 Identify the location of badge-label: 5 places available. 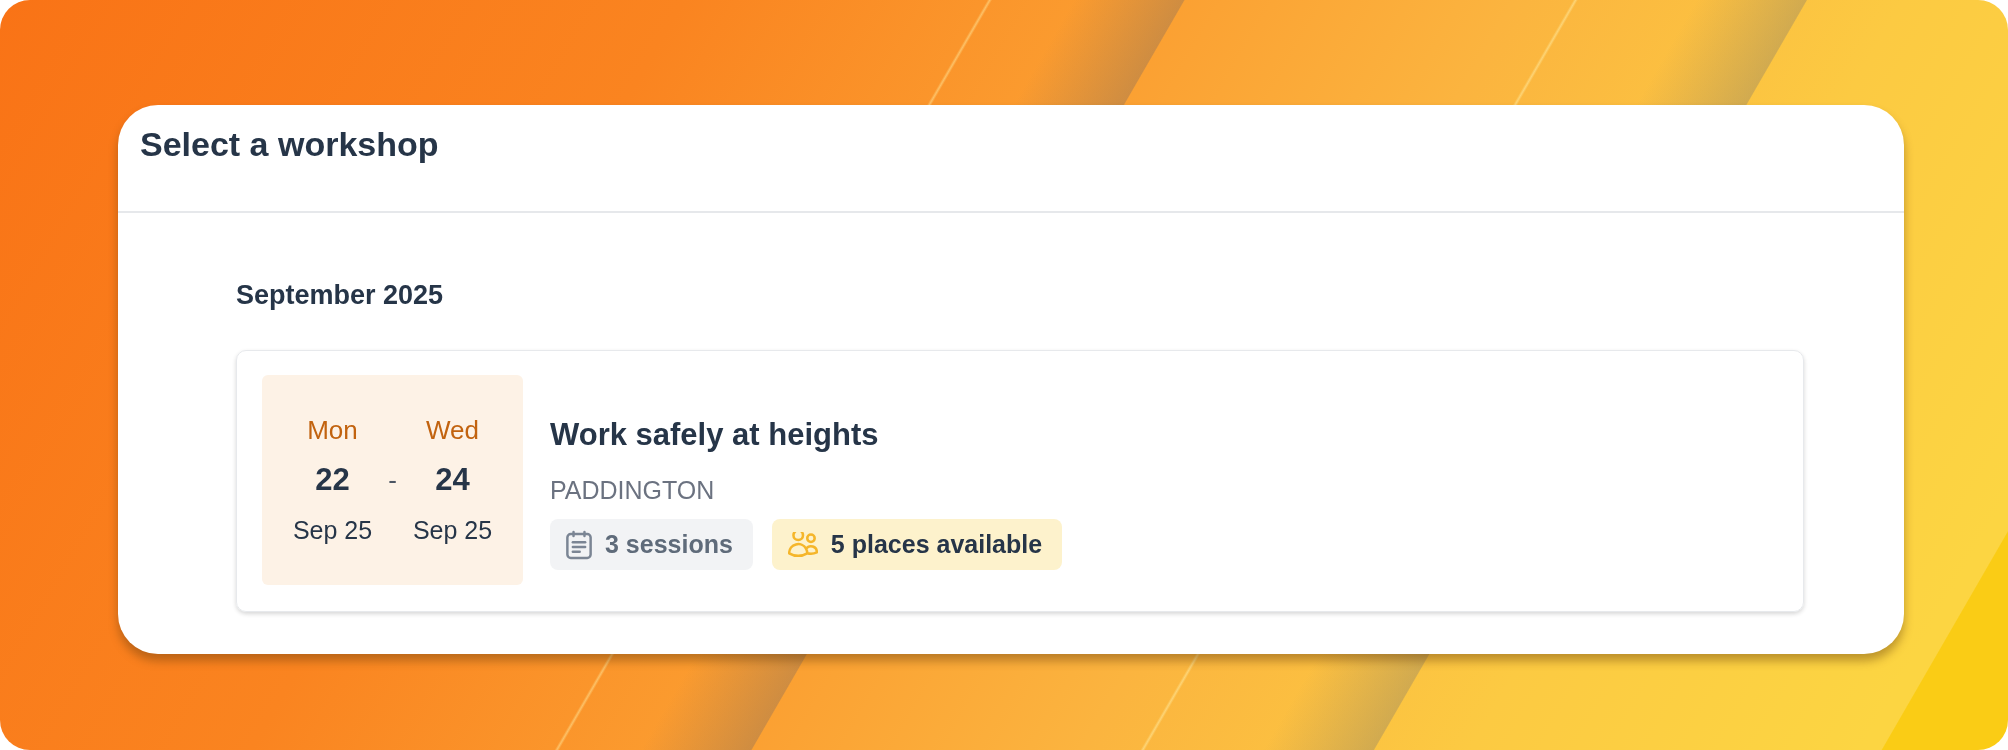
(936, 544).